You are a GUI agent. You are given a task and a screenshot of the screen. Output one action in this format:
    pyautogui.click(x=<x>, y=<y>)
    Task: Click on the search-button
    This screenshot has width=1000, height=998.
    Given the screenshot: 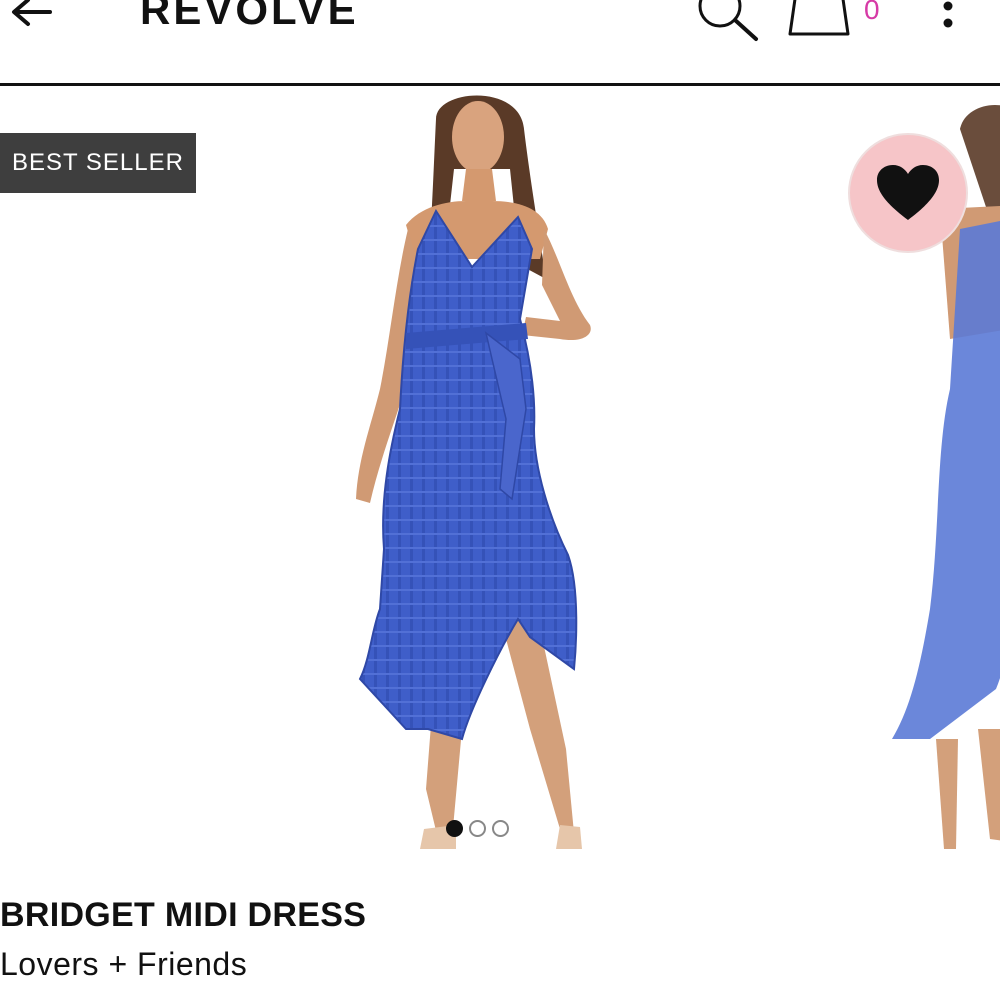 What is the action you would take?
    pyautogui.click(x=727, y=21)
    